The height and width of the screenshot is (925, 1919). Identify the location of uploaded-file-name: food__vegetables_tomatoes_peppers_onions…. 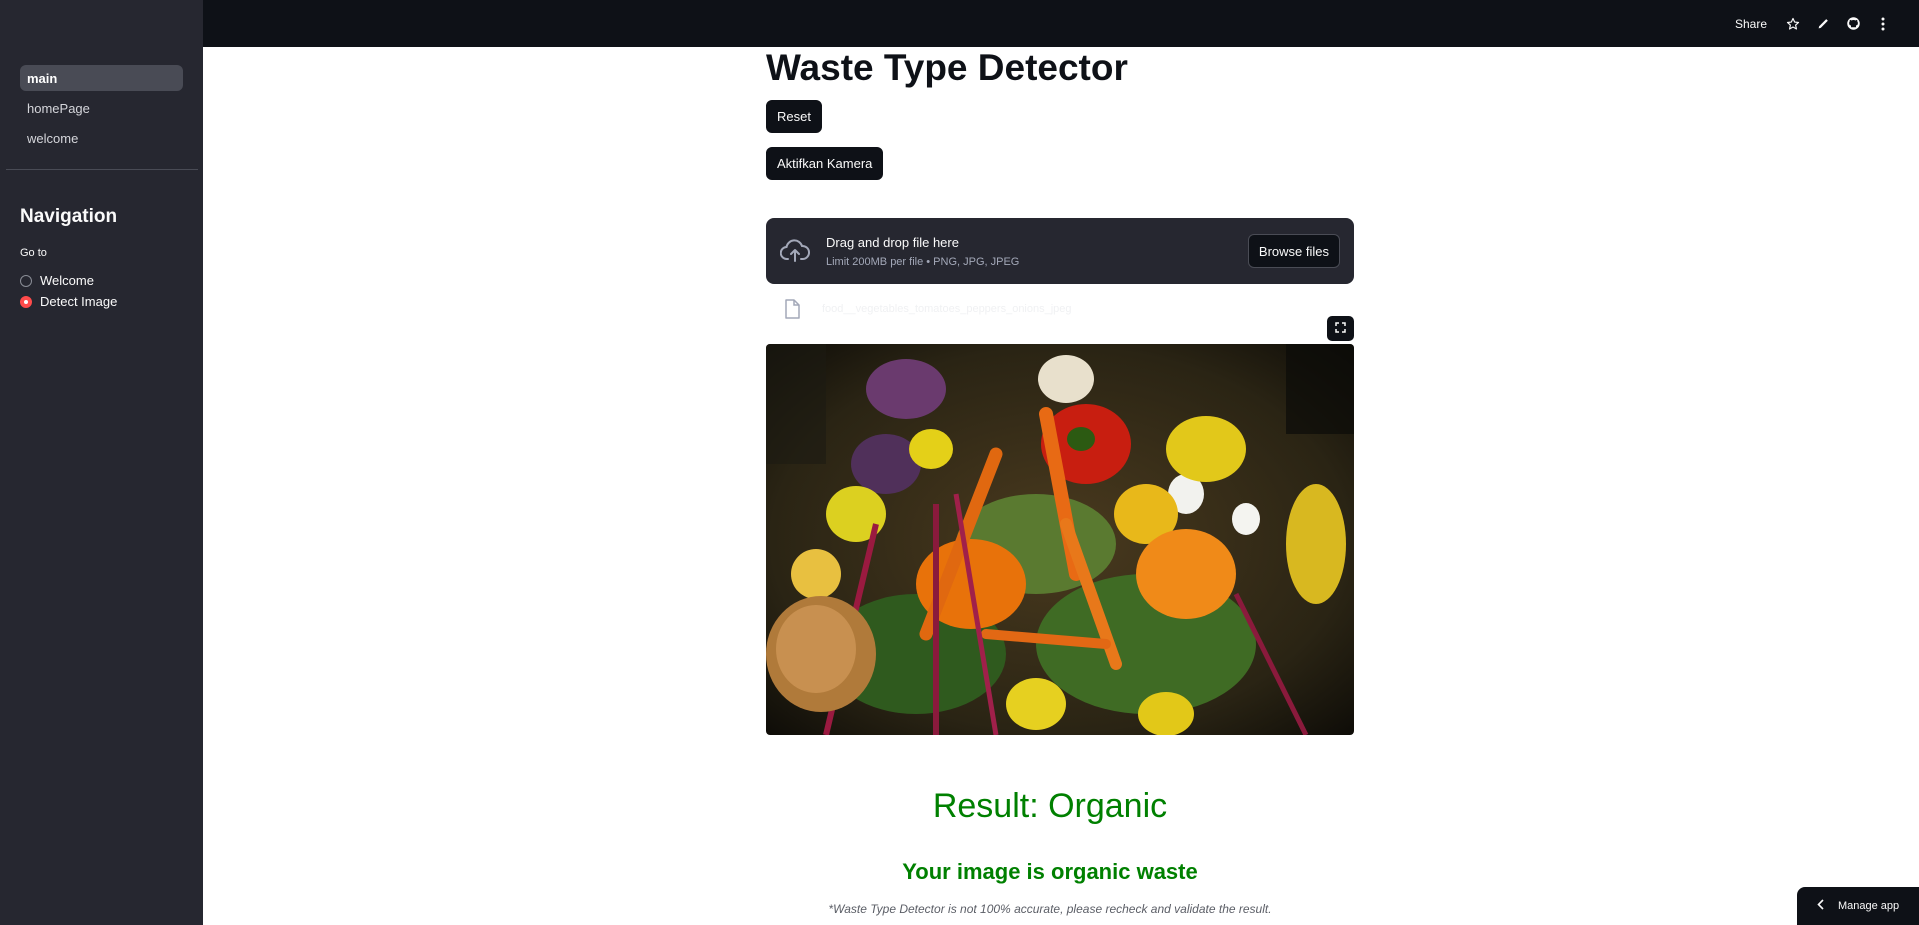
(947, 309).